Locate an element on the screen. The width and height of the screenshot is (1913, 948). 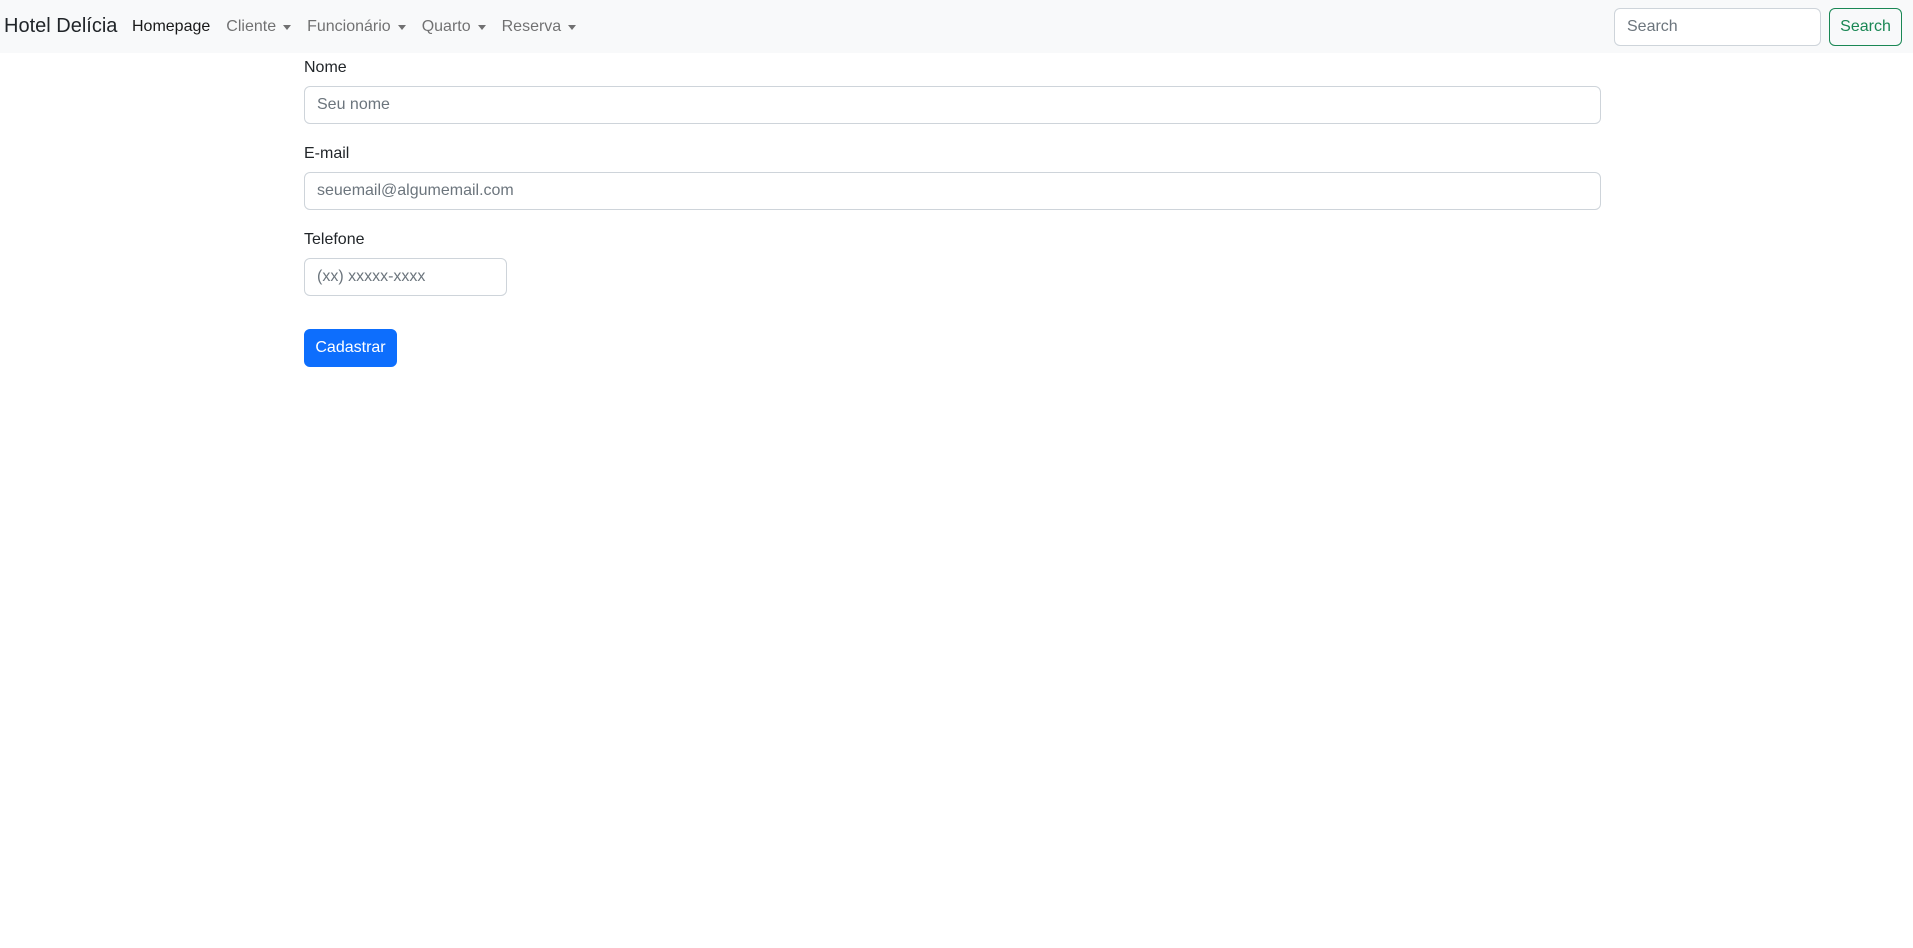
nav-dropdown-quarto: Quarto is located at coordinates (454, 27).